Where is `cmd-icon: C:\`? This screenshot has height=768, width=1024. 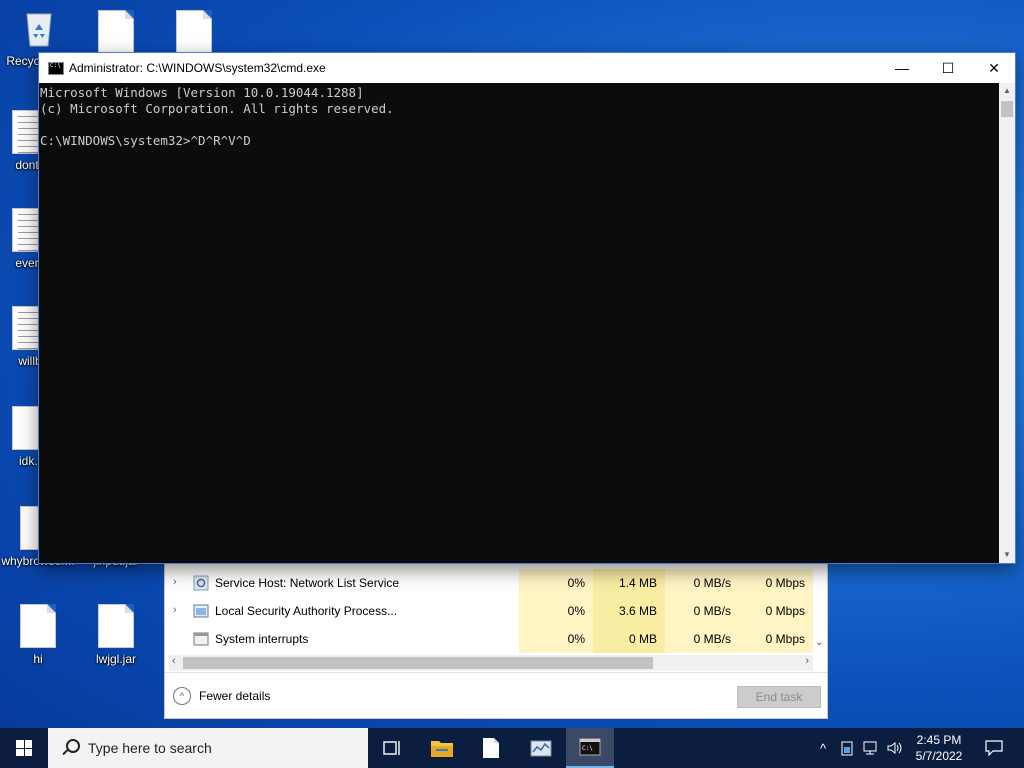 cmd-icon: C:\ is located at coordinates (590, 748).